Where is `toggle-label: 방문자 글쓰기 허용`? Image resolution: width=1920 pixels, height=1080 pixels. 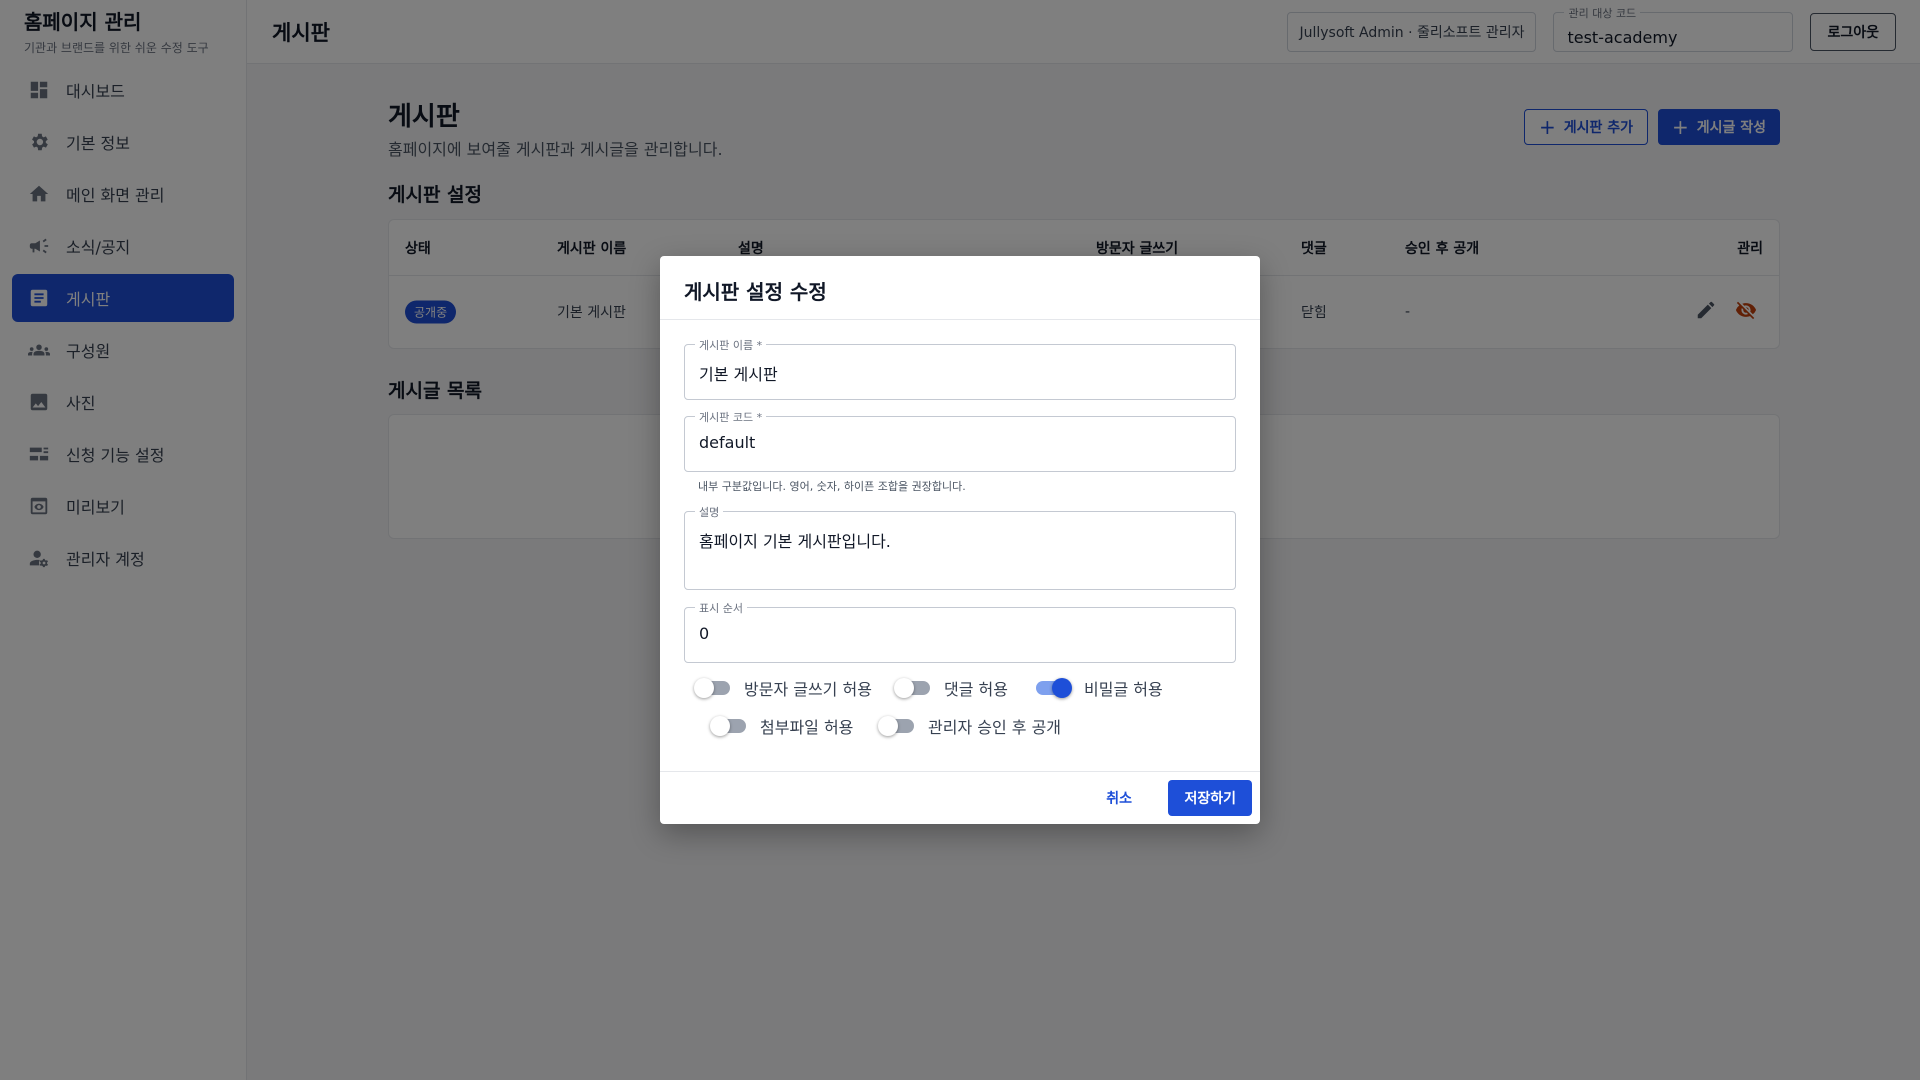 toggle-label: 방문자 글쓰기 허용 is located at coordinates (808, 689).